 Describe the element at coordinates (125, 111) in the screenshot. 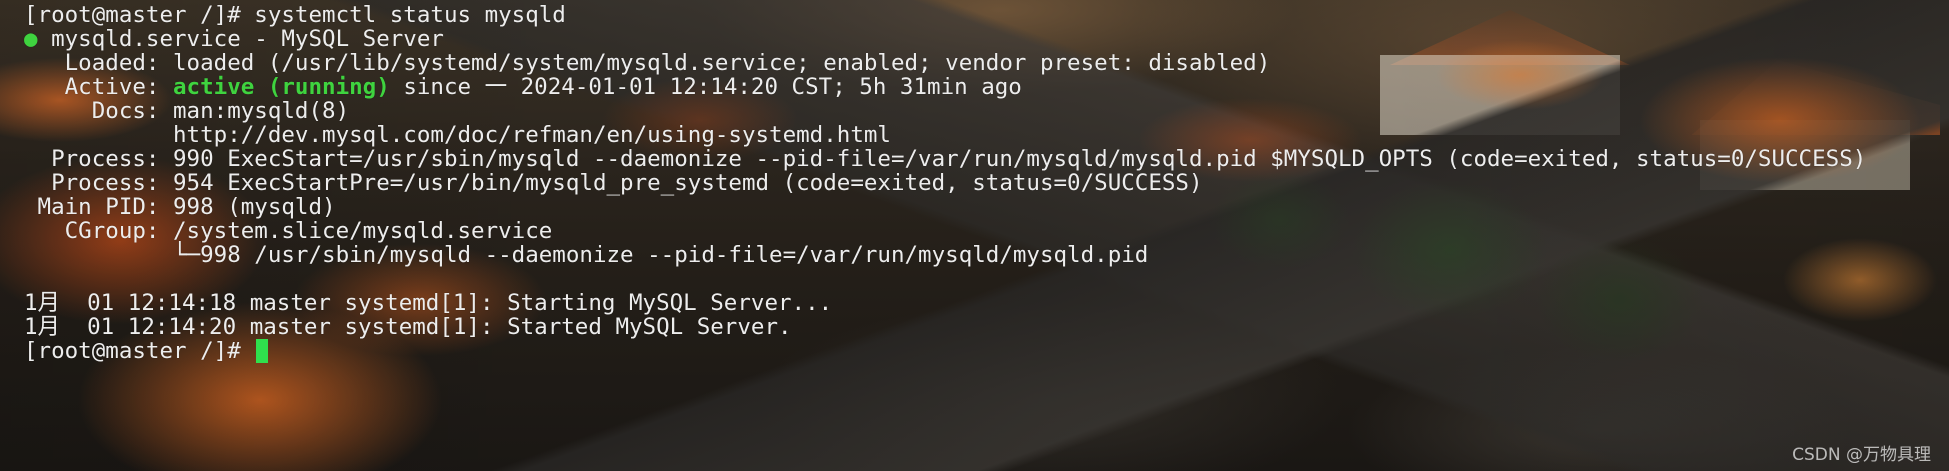

I see `docs-label: Docs:` at that location.